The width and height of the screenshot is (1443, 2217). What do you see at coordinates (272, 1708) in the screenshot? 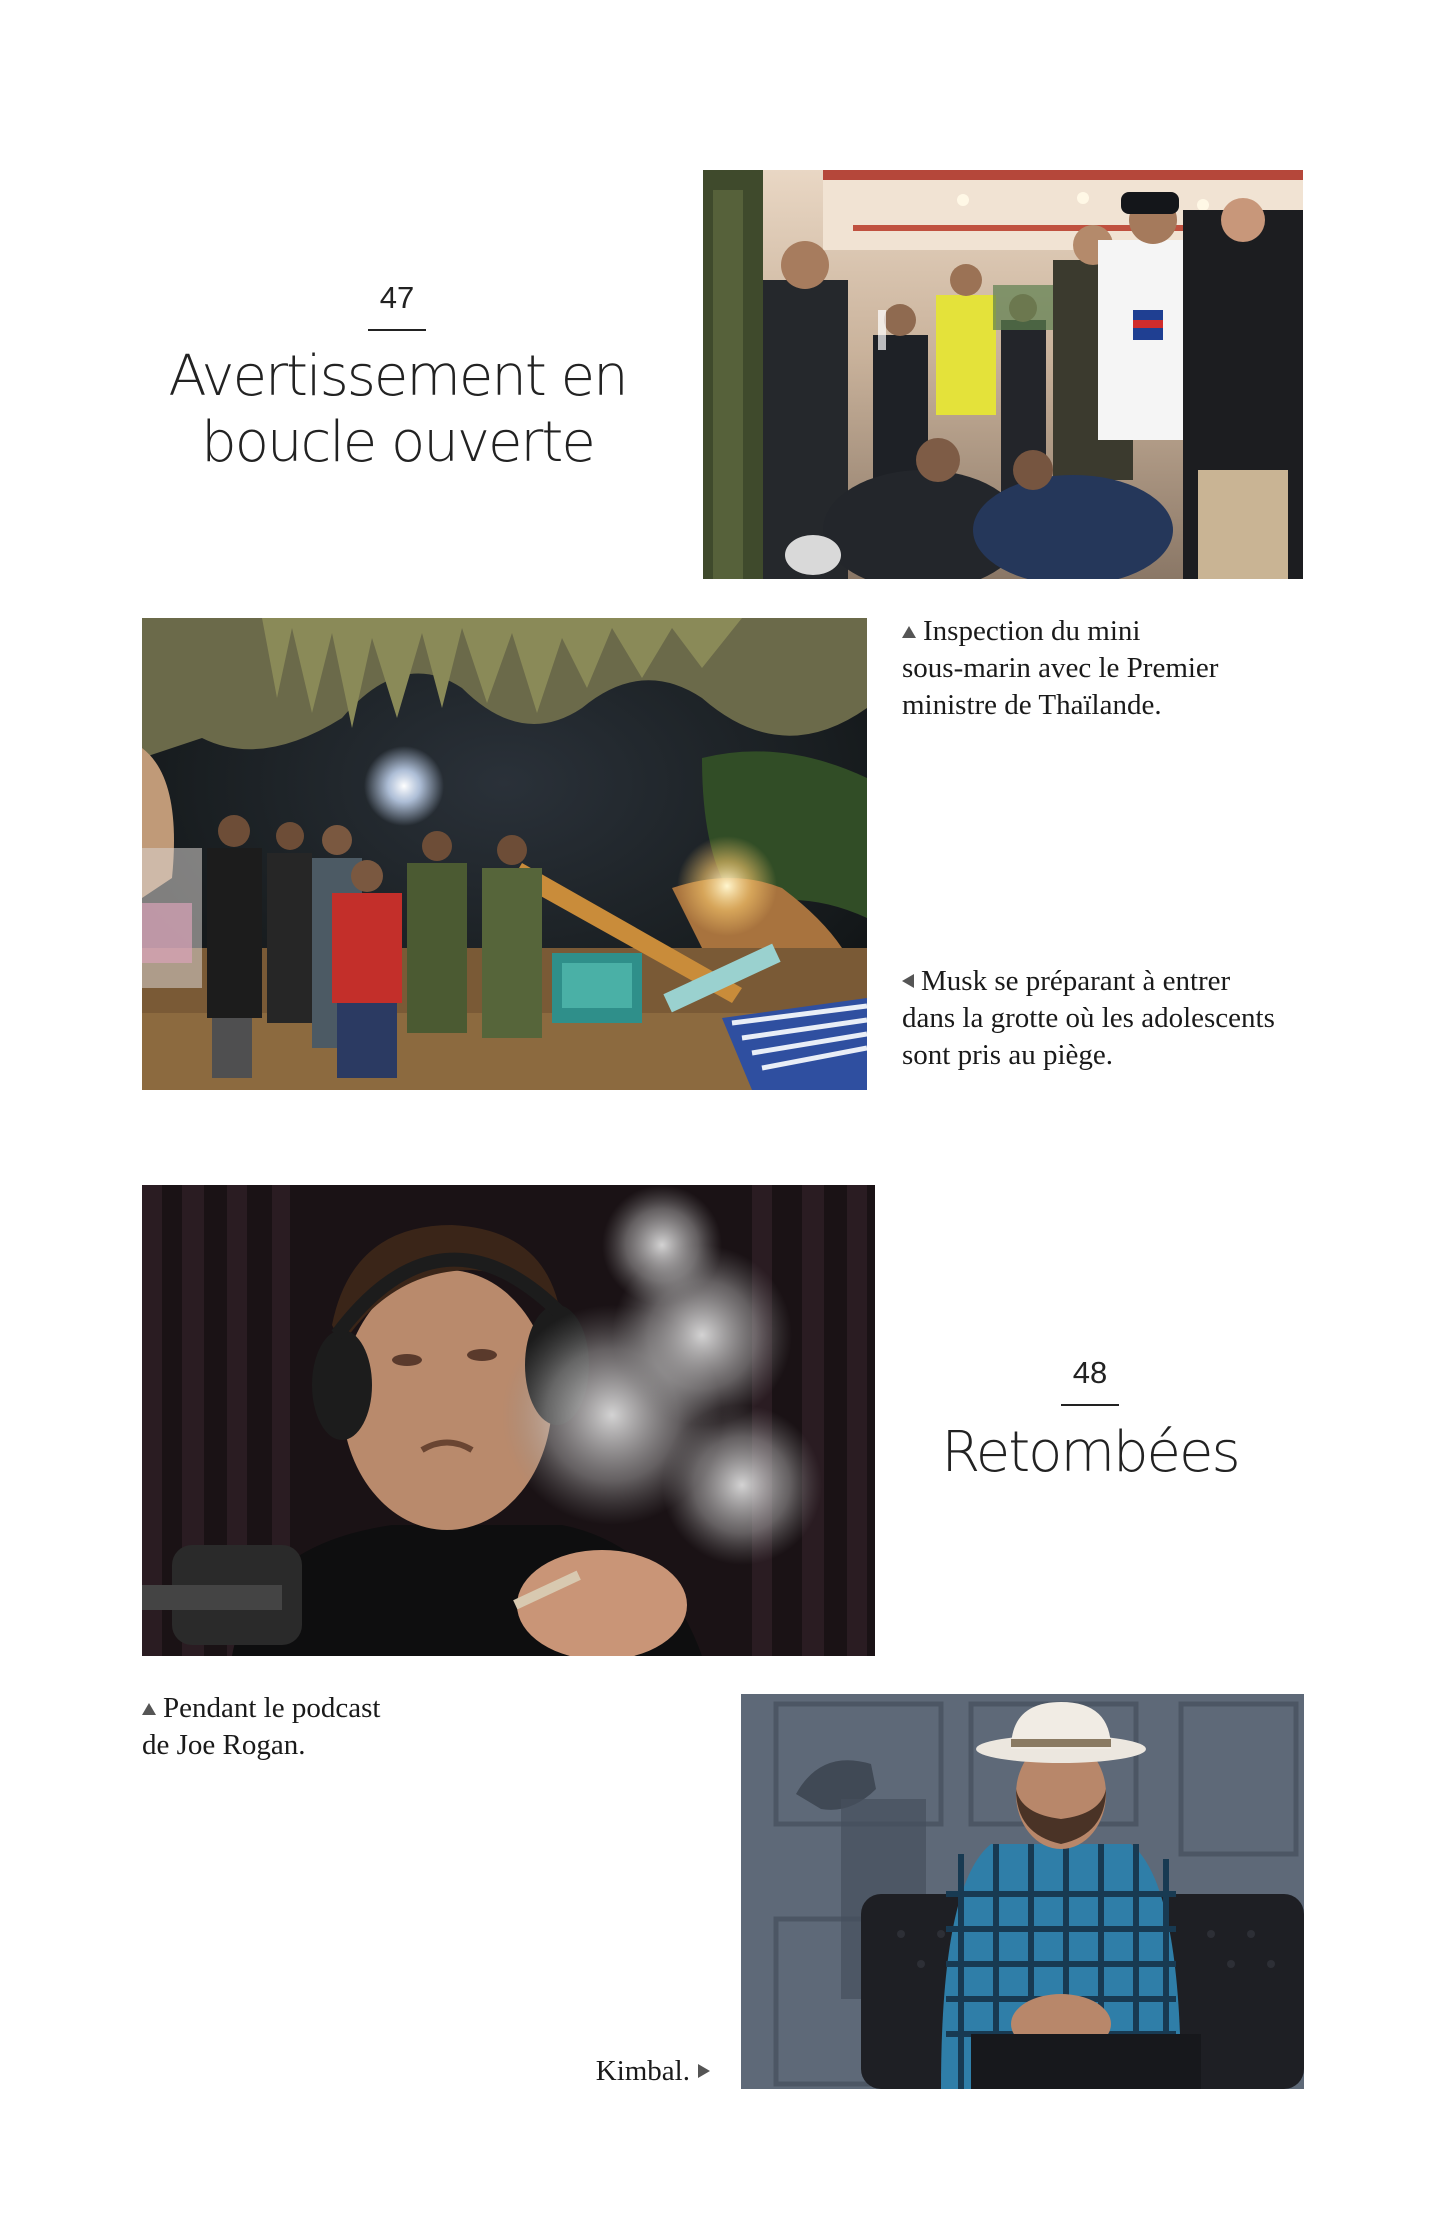
I see `caption-podcast-line1-text: Pendant le podcast` at bounding box center [272, 1708].